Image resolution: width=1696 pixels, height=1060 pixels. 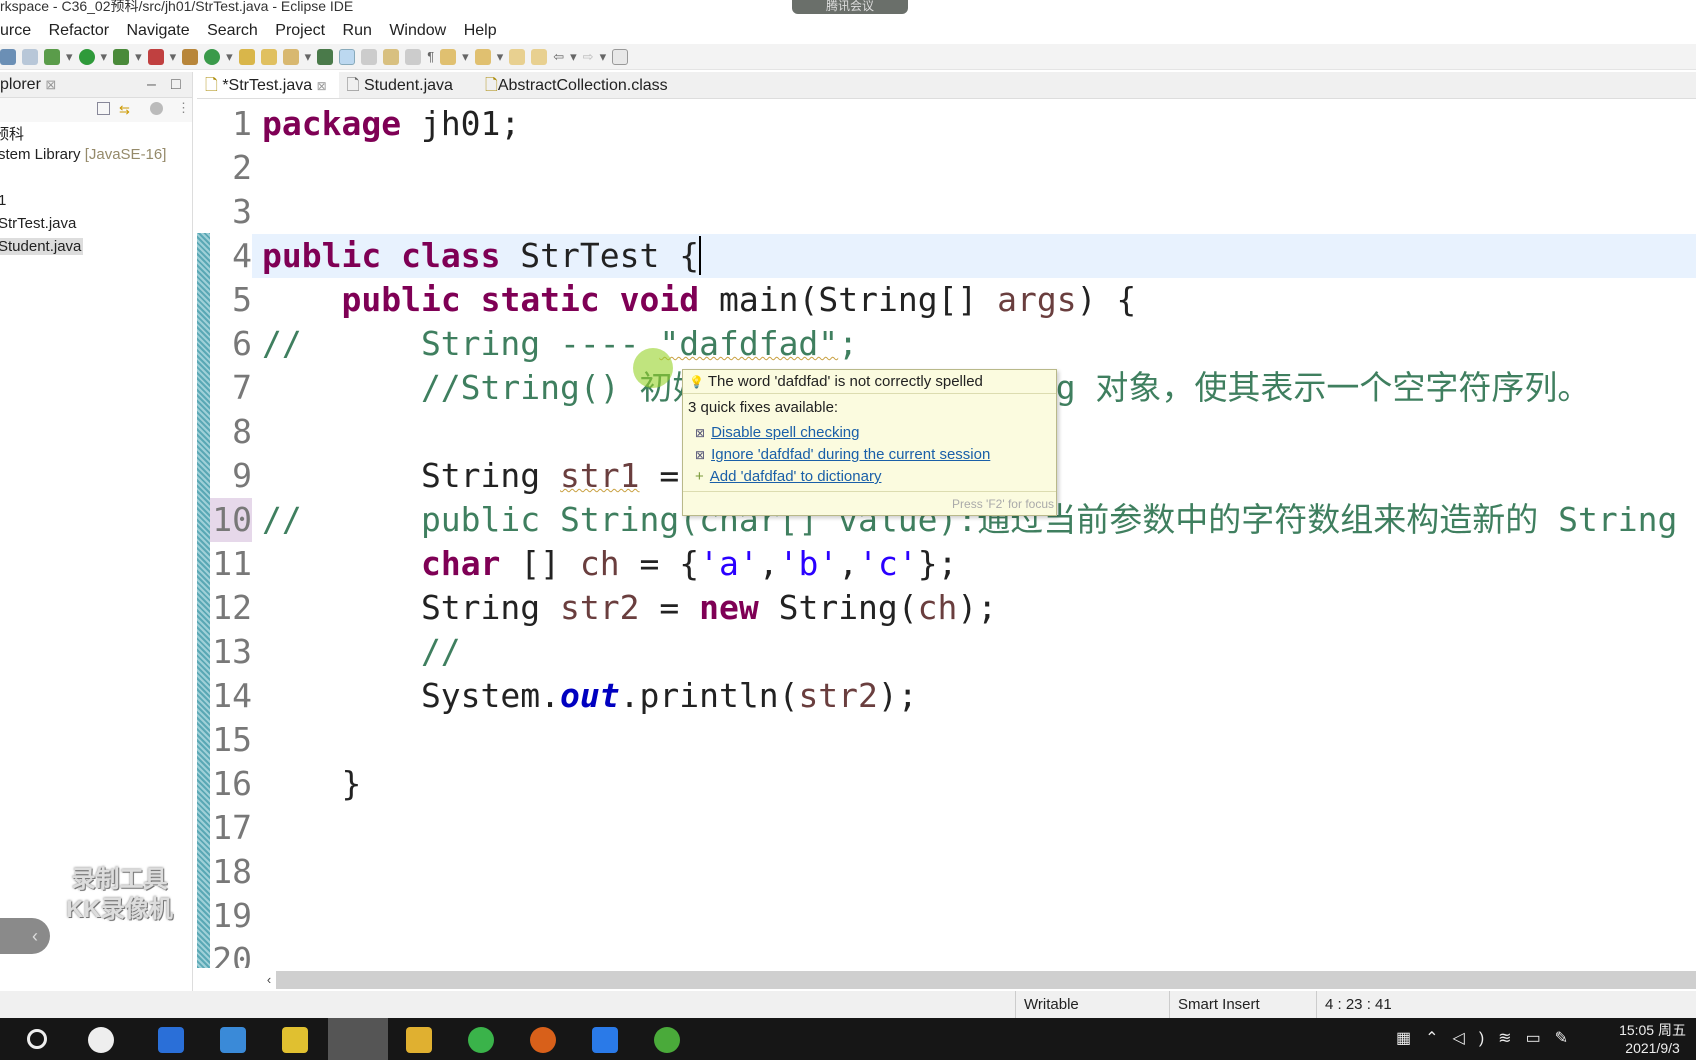 I want to click on view-menu-icon: ⋮, so click(x=183, y=108).